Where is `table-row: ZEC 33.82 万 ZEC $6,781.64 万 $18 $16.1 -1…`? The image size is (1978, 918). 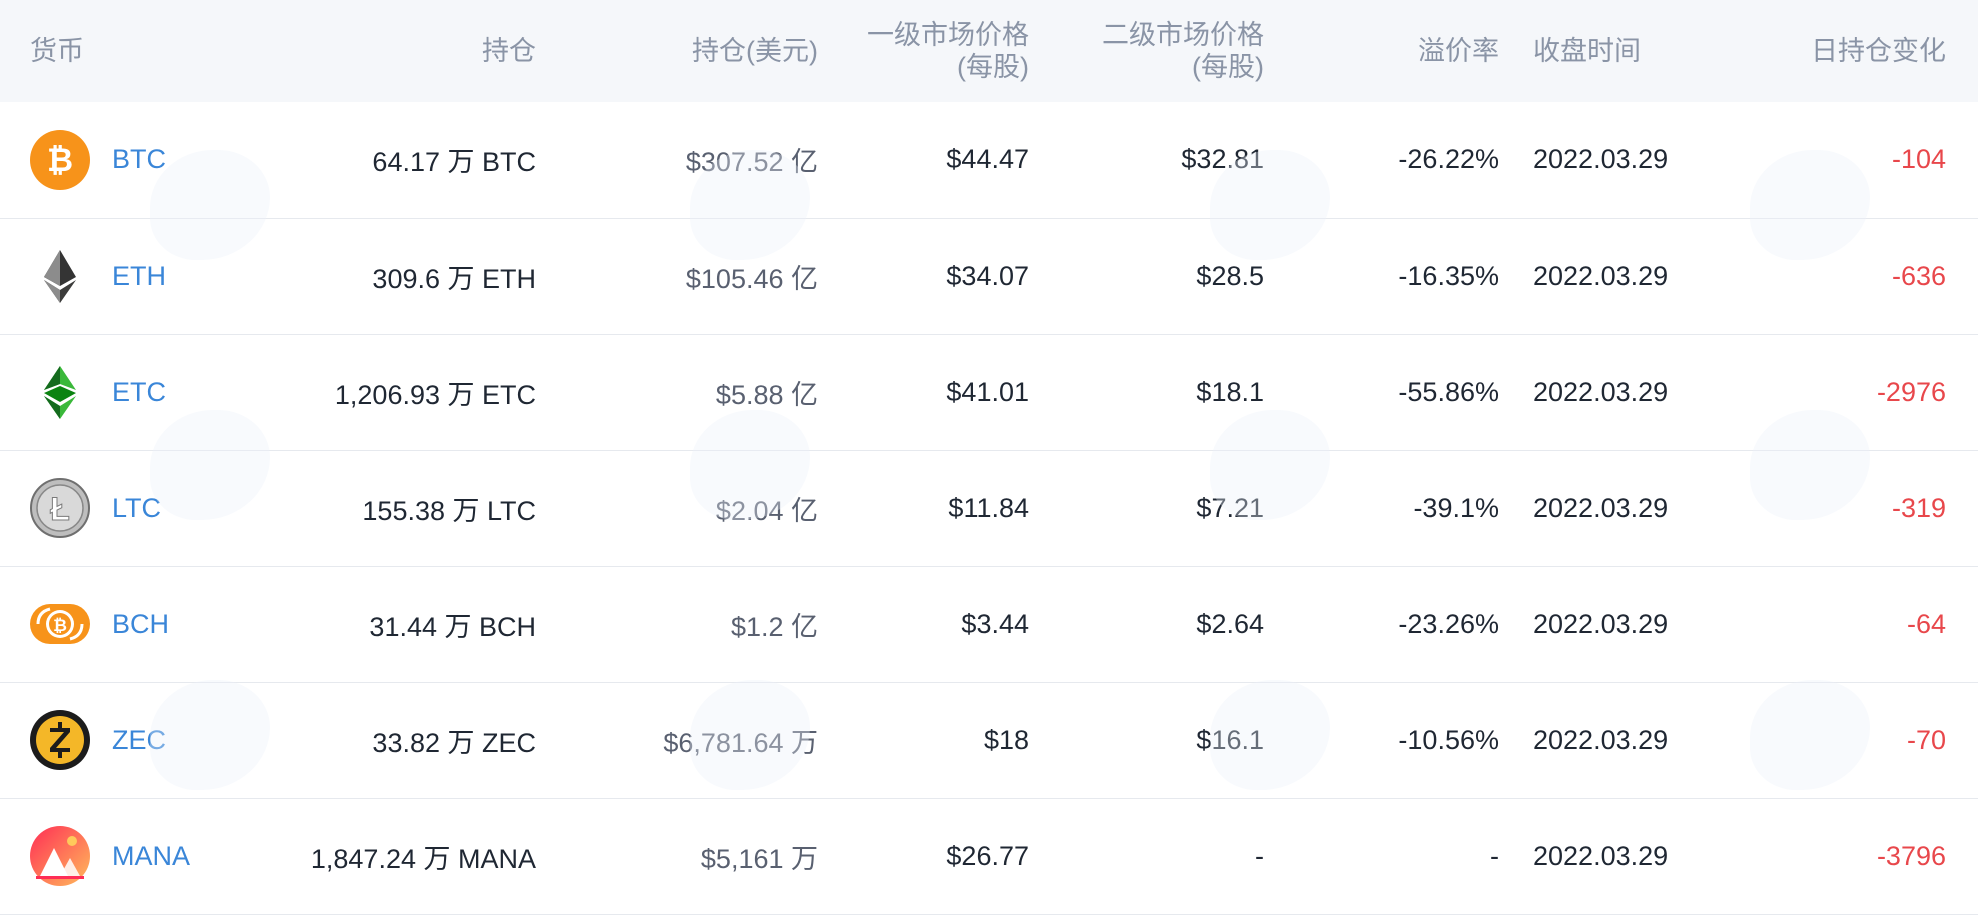 table-row: ZEC 33.82 万 ZEC $6,781.64 万 $18 $16.1 -1… is located at coordinates (989, 740).